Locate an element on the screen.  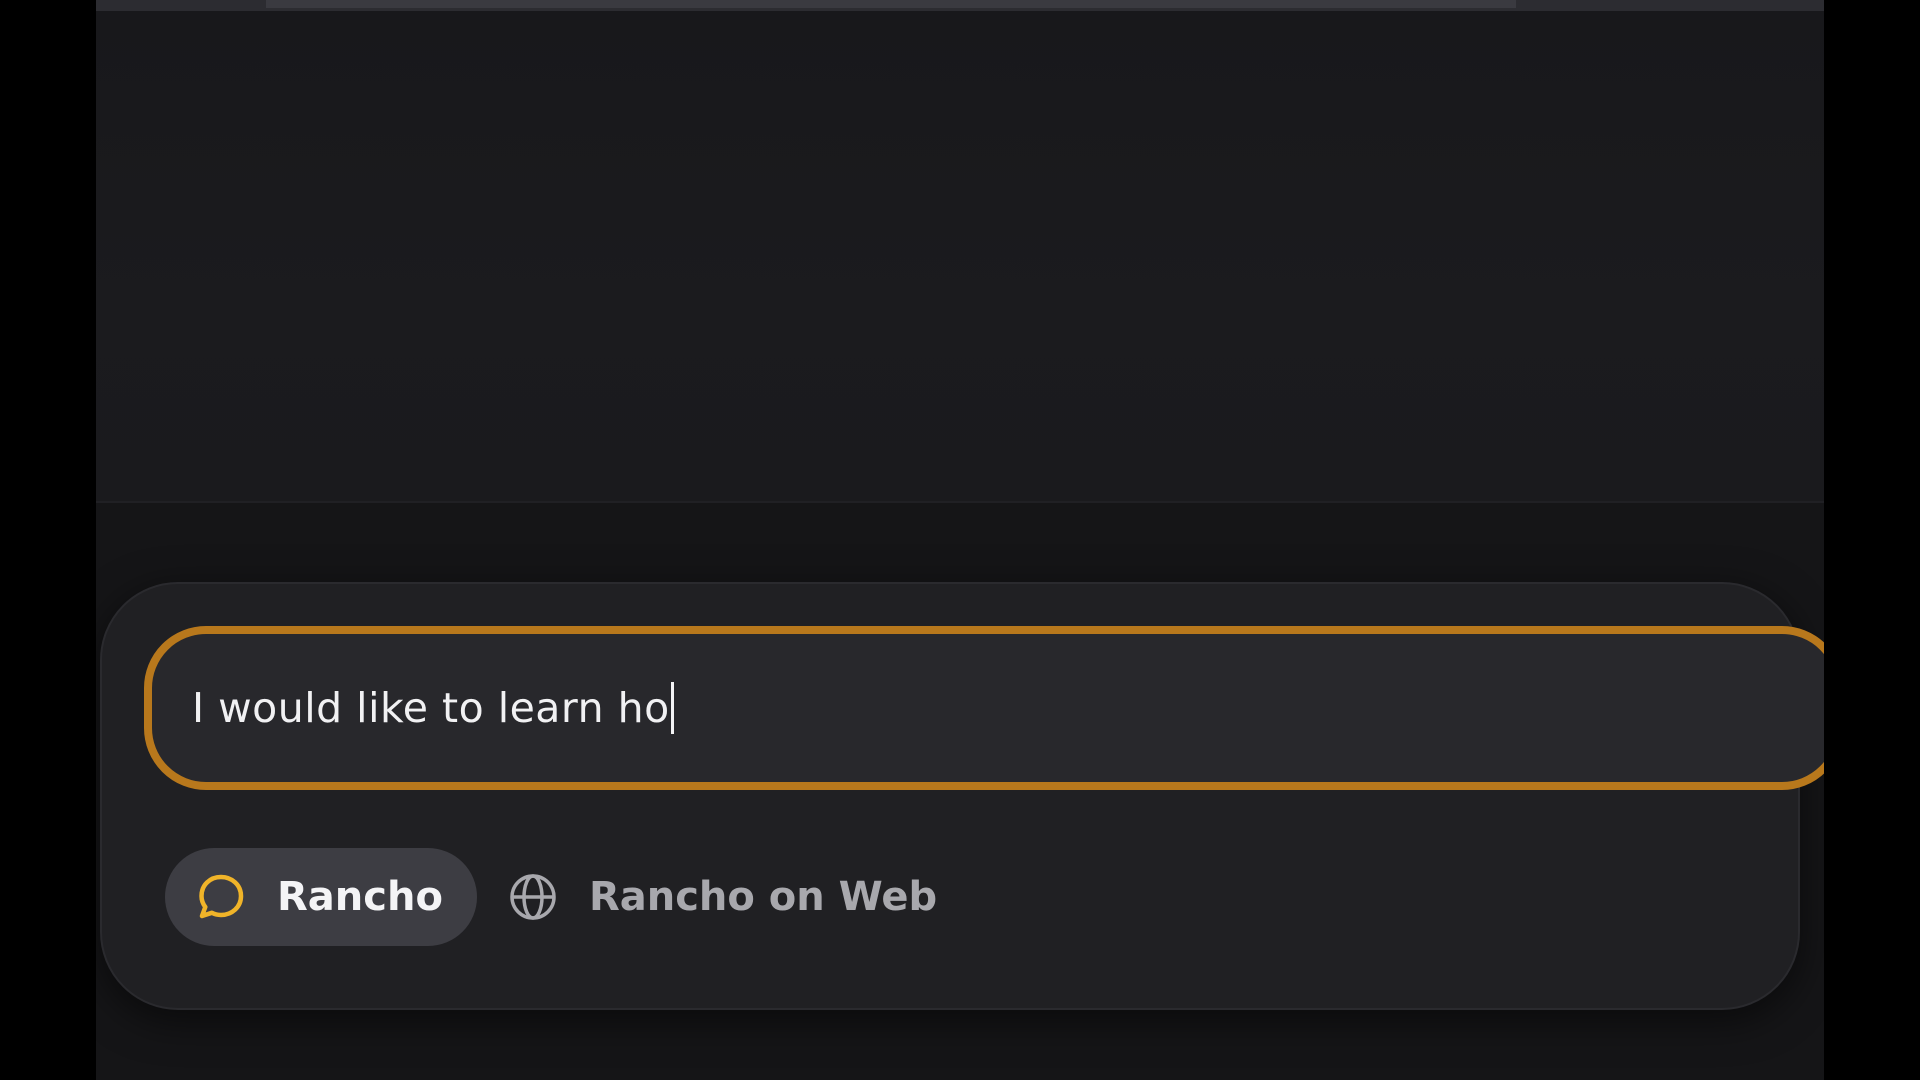
prompt-input-text: I would like to learn ho is located at coordinates (431, 708).